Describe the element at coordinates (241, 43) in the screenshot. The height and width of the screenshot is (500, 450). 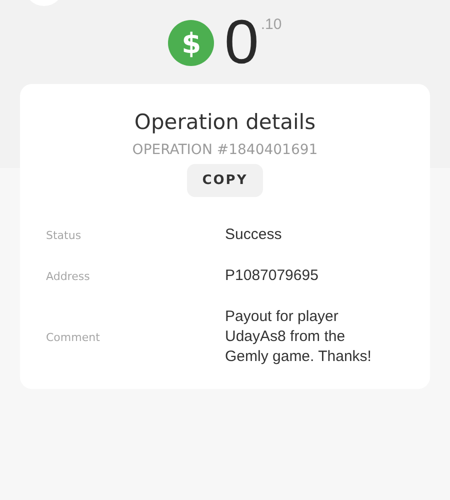
I see `balance-amount: 0` at that location.